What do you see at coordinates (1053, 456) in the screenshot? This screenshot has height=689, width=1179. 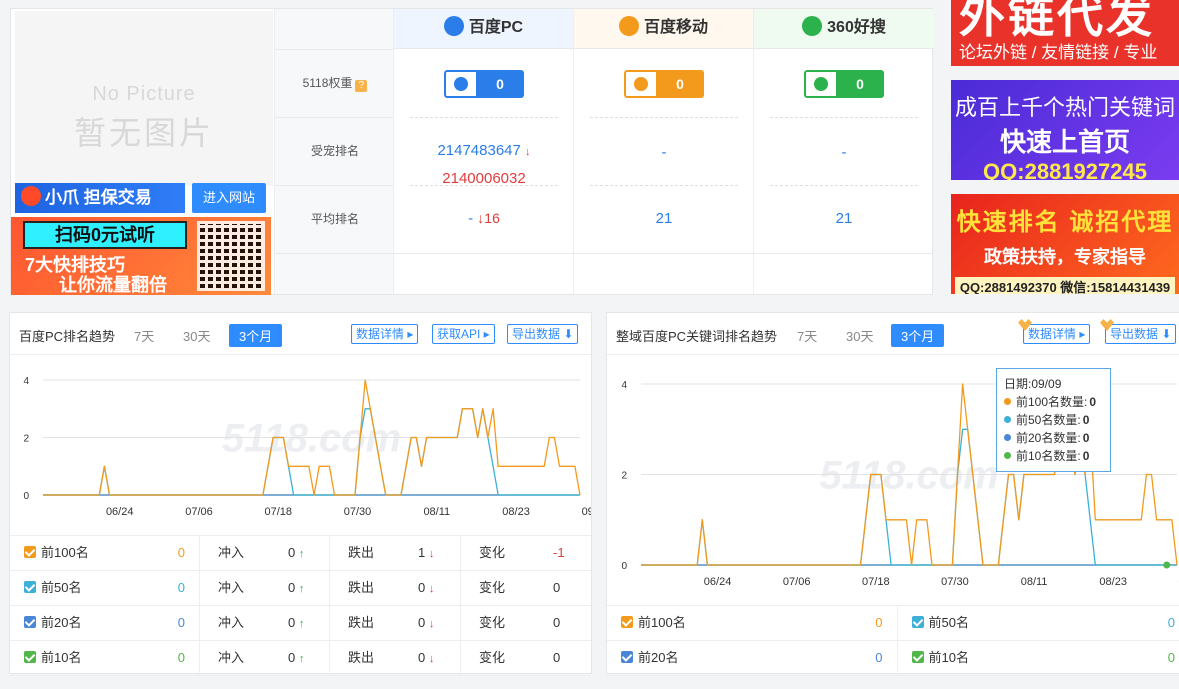 I see `tooltip-row: 前10名数量: 0` at bounding box center [1053, 456].